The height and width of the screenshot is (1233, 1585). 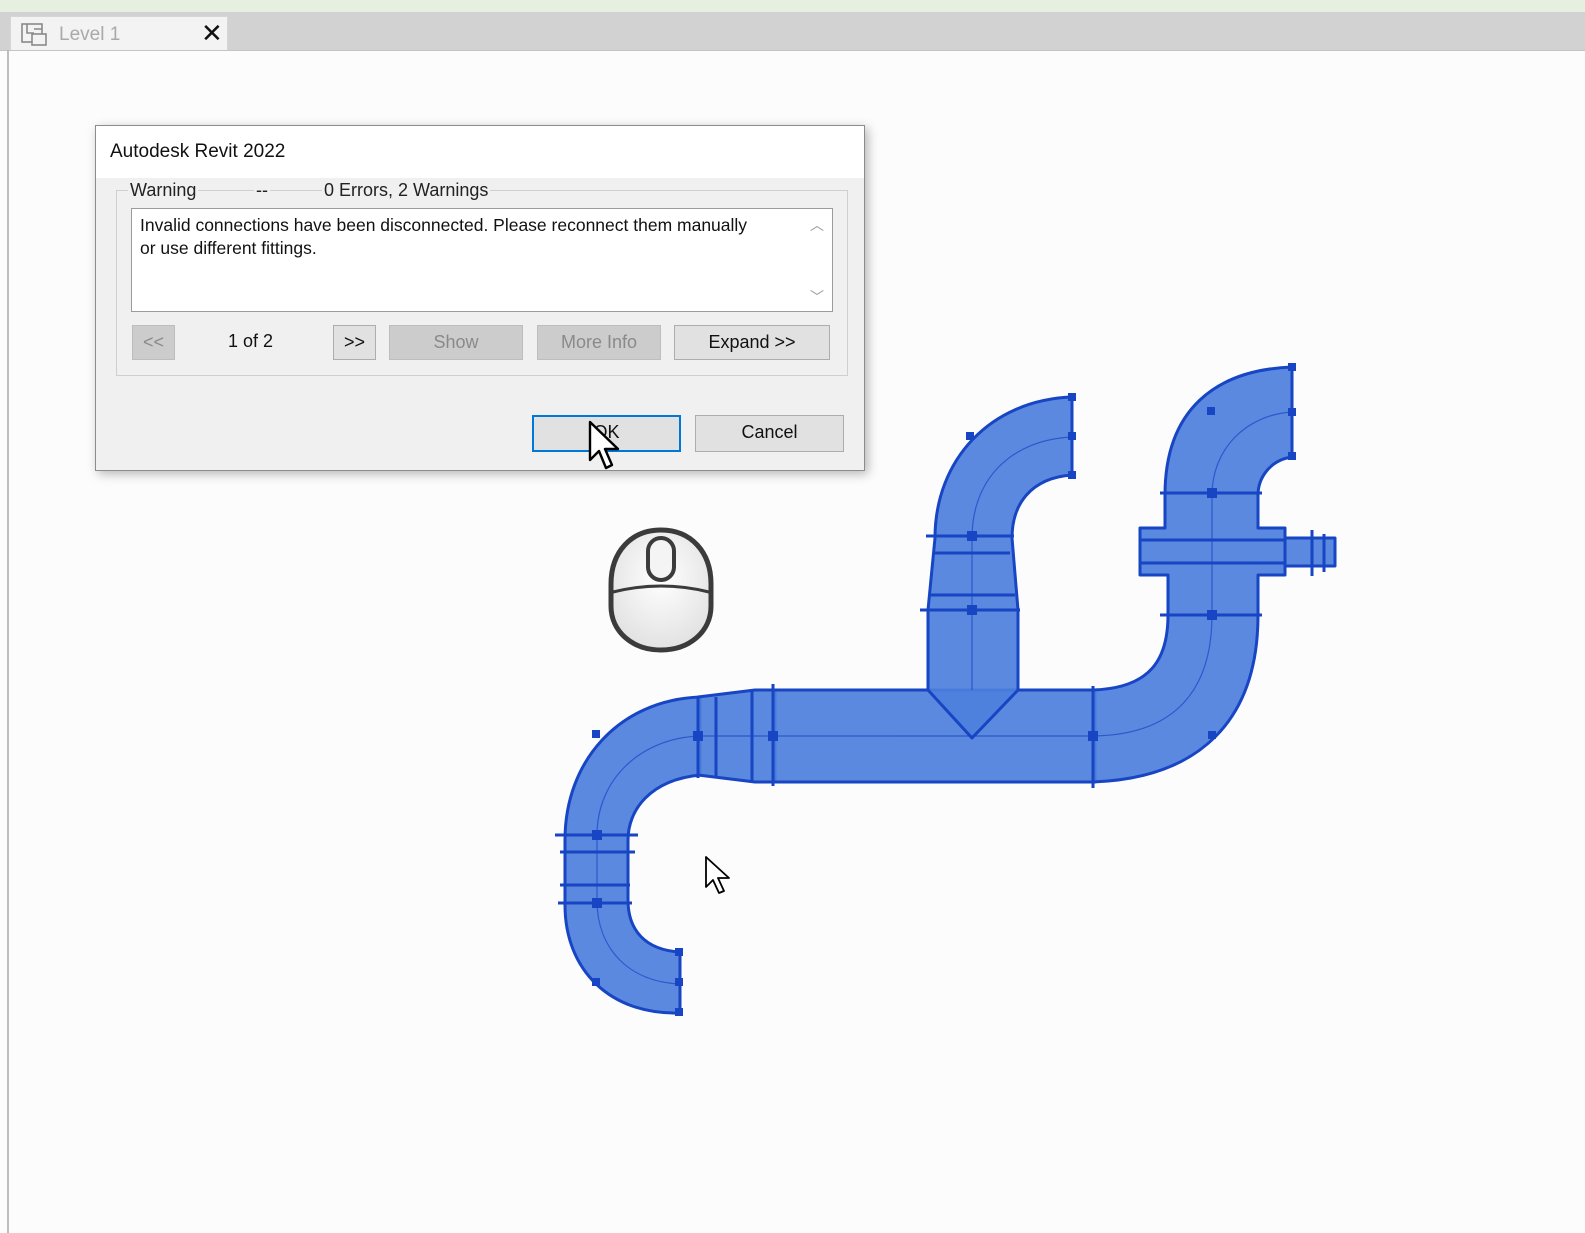 What do you see at coordinates (752, 342) in the screenshot?
I see `expand-button: Expand >>` at bounding box center [752, 342].